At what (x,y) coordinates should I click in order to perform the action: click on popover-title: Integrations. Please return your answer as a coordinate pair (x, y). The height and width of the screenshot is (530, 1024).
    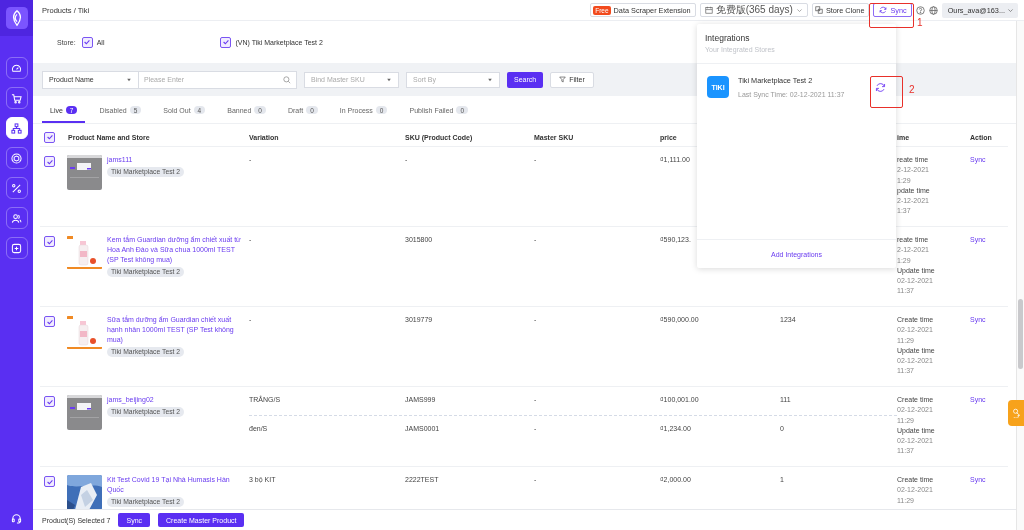
    Looking at the image, I should click on (728, 38).